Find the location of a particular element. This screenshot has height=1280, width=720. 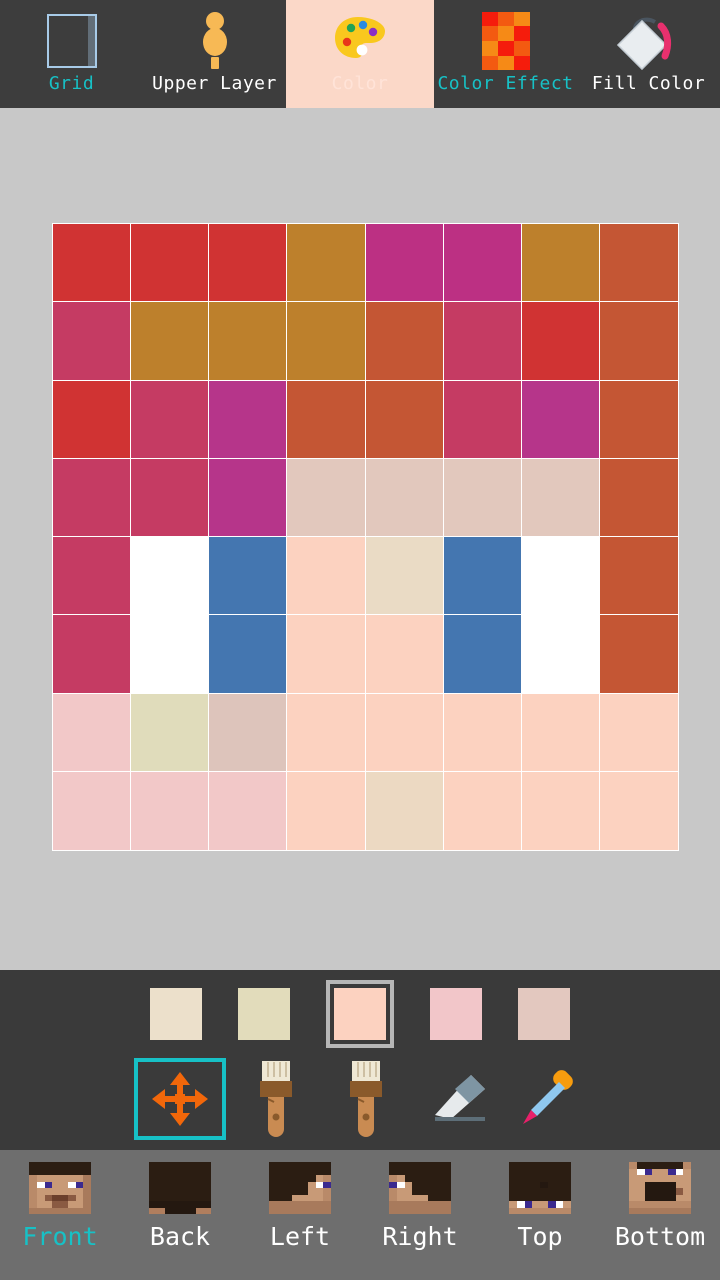

paintbrush-icon is located at coordinates (276, 1099).